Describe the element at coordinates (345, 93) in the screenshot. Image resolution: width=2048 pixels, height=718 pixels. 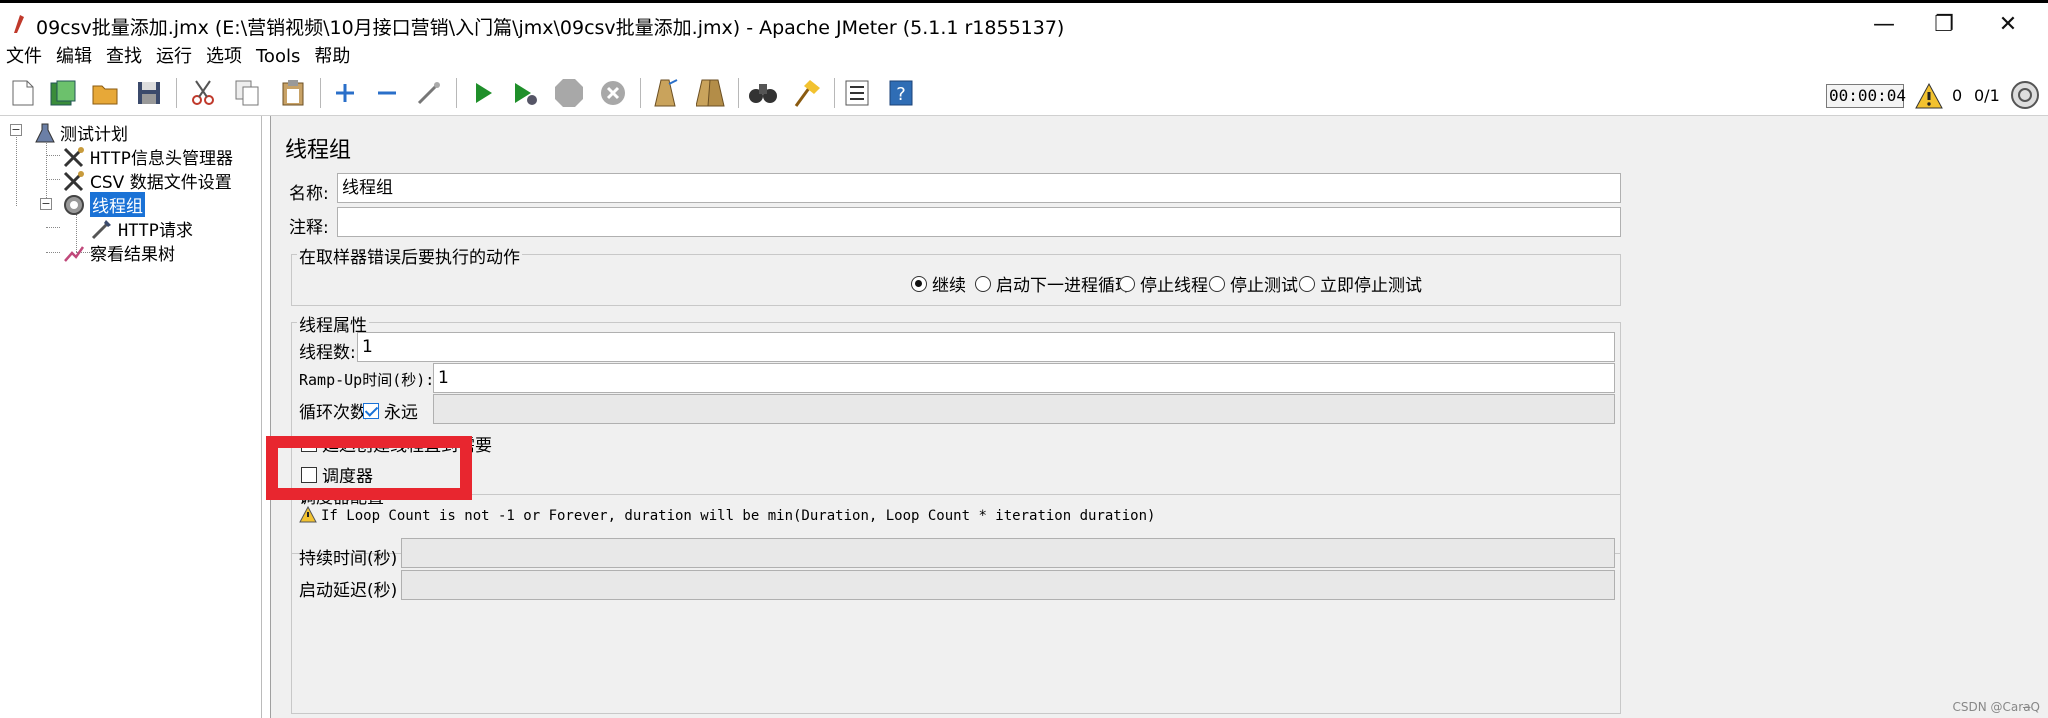
I see `expand-icon` at that location.